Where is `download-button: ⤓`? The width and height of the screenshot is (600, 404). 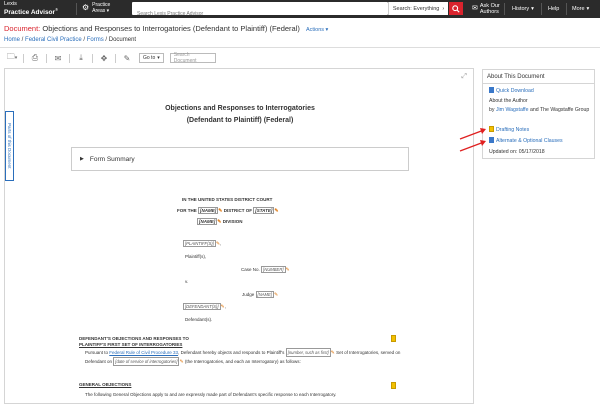 download-button: ⤓ is located at coordinates (81, 58).